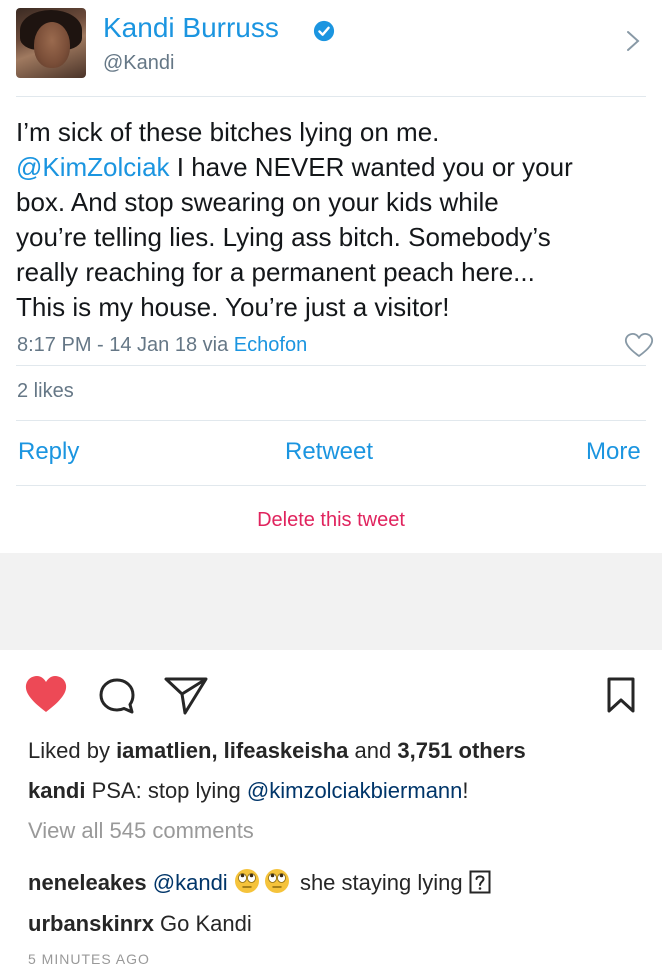  I want to click on tweet-line-6: This is my house. You’re just a visitor!, so click(233, 307).